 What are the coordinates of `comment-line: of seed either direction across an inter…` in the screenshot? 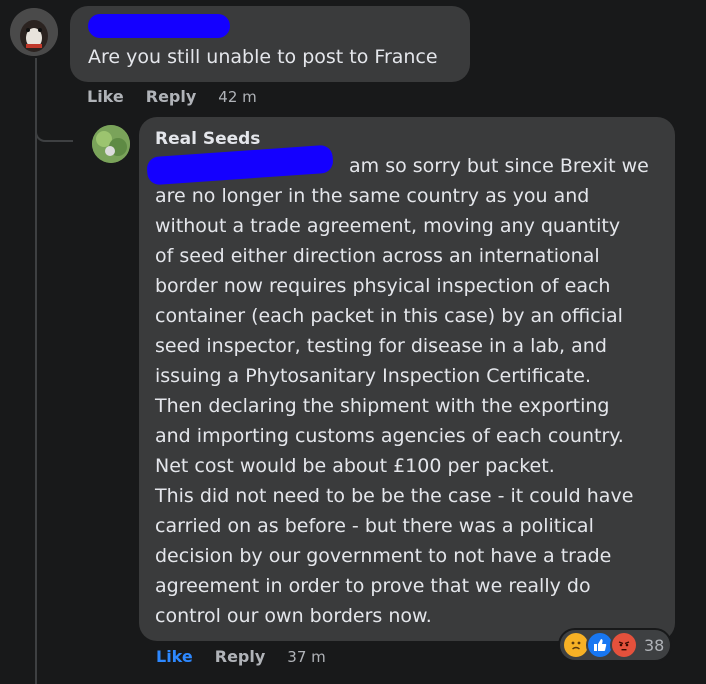 It's located at (377, 256).